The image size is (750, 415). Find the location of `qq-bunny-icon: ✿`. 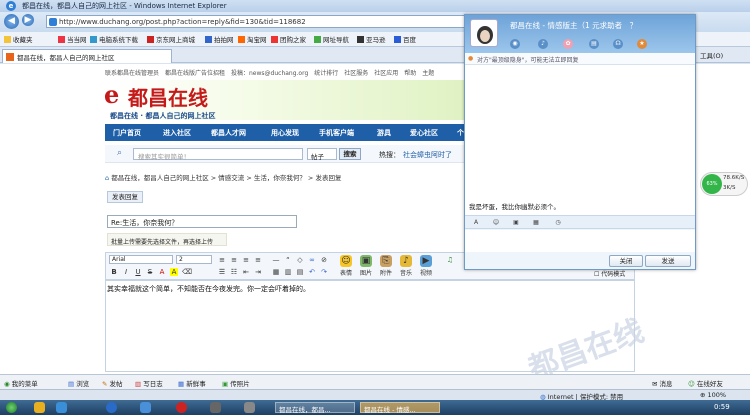

qq-bunny-icon: ✿ is located at coordinates (568, 44).